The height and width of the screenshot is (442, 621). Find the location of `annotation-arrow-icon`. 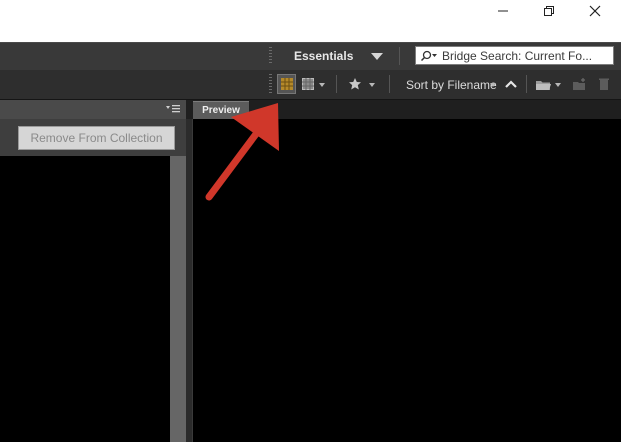

annotation-arrow-icon is located at coordinates (242, 152).